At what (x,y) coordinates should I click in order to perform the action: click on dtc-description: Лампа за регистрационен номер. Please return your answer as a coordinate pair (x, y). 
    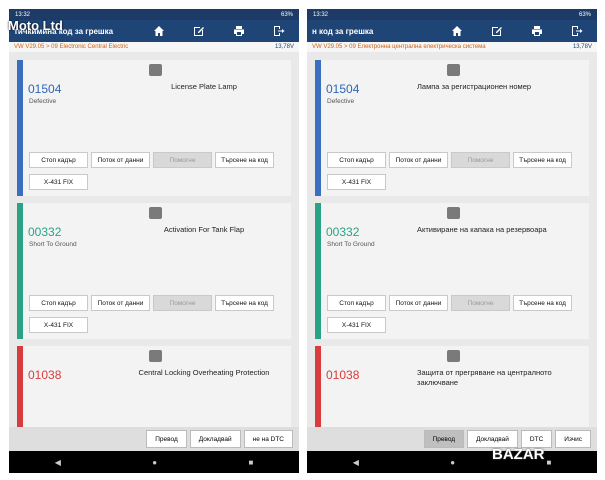
    Looking at the image, I should click on (474, 86).